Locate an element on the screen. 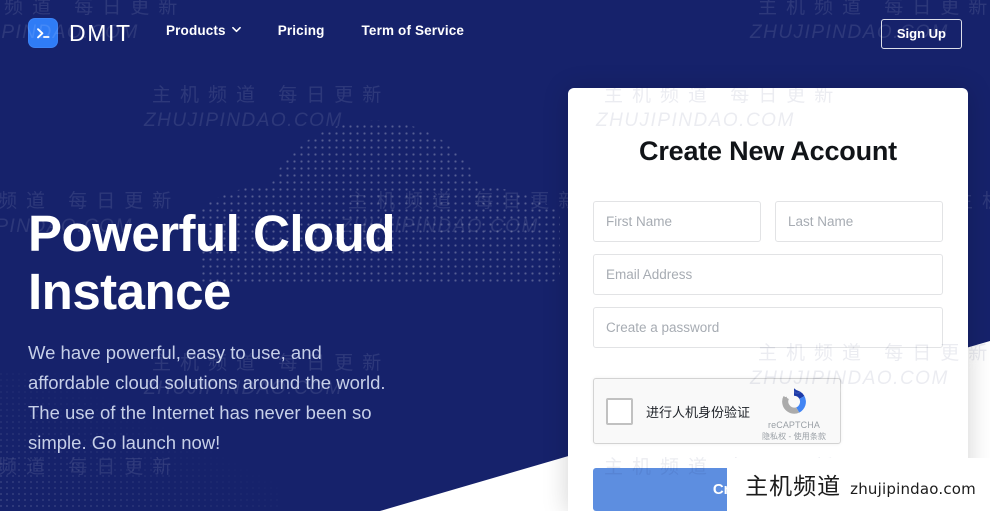 This screenshot has width=990, height=511. watermark-badge: 主机频道 zhujipindao.com is located at coordinates (858, 484).